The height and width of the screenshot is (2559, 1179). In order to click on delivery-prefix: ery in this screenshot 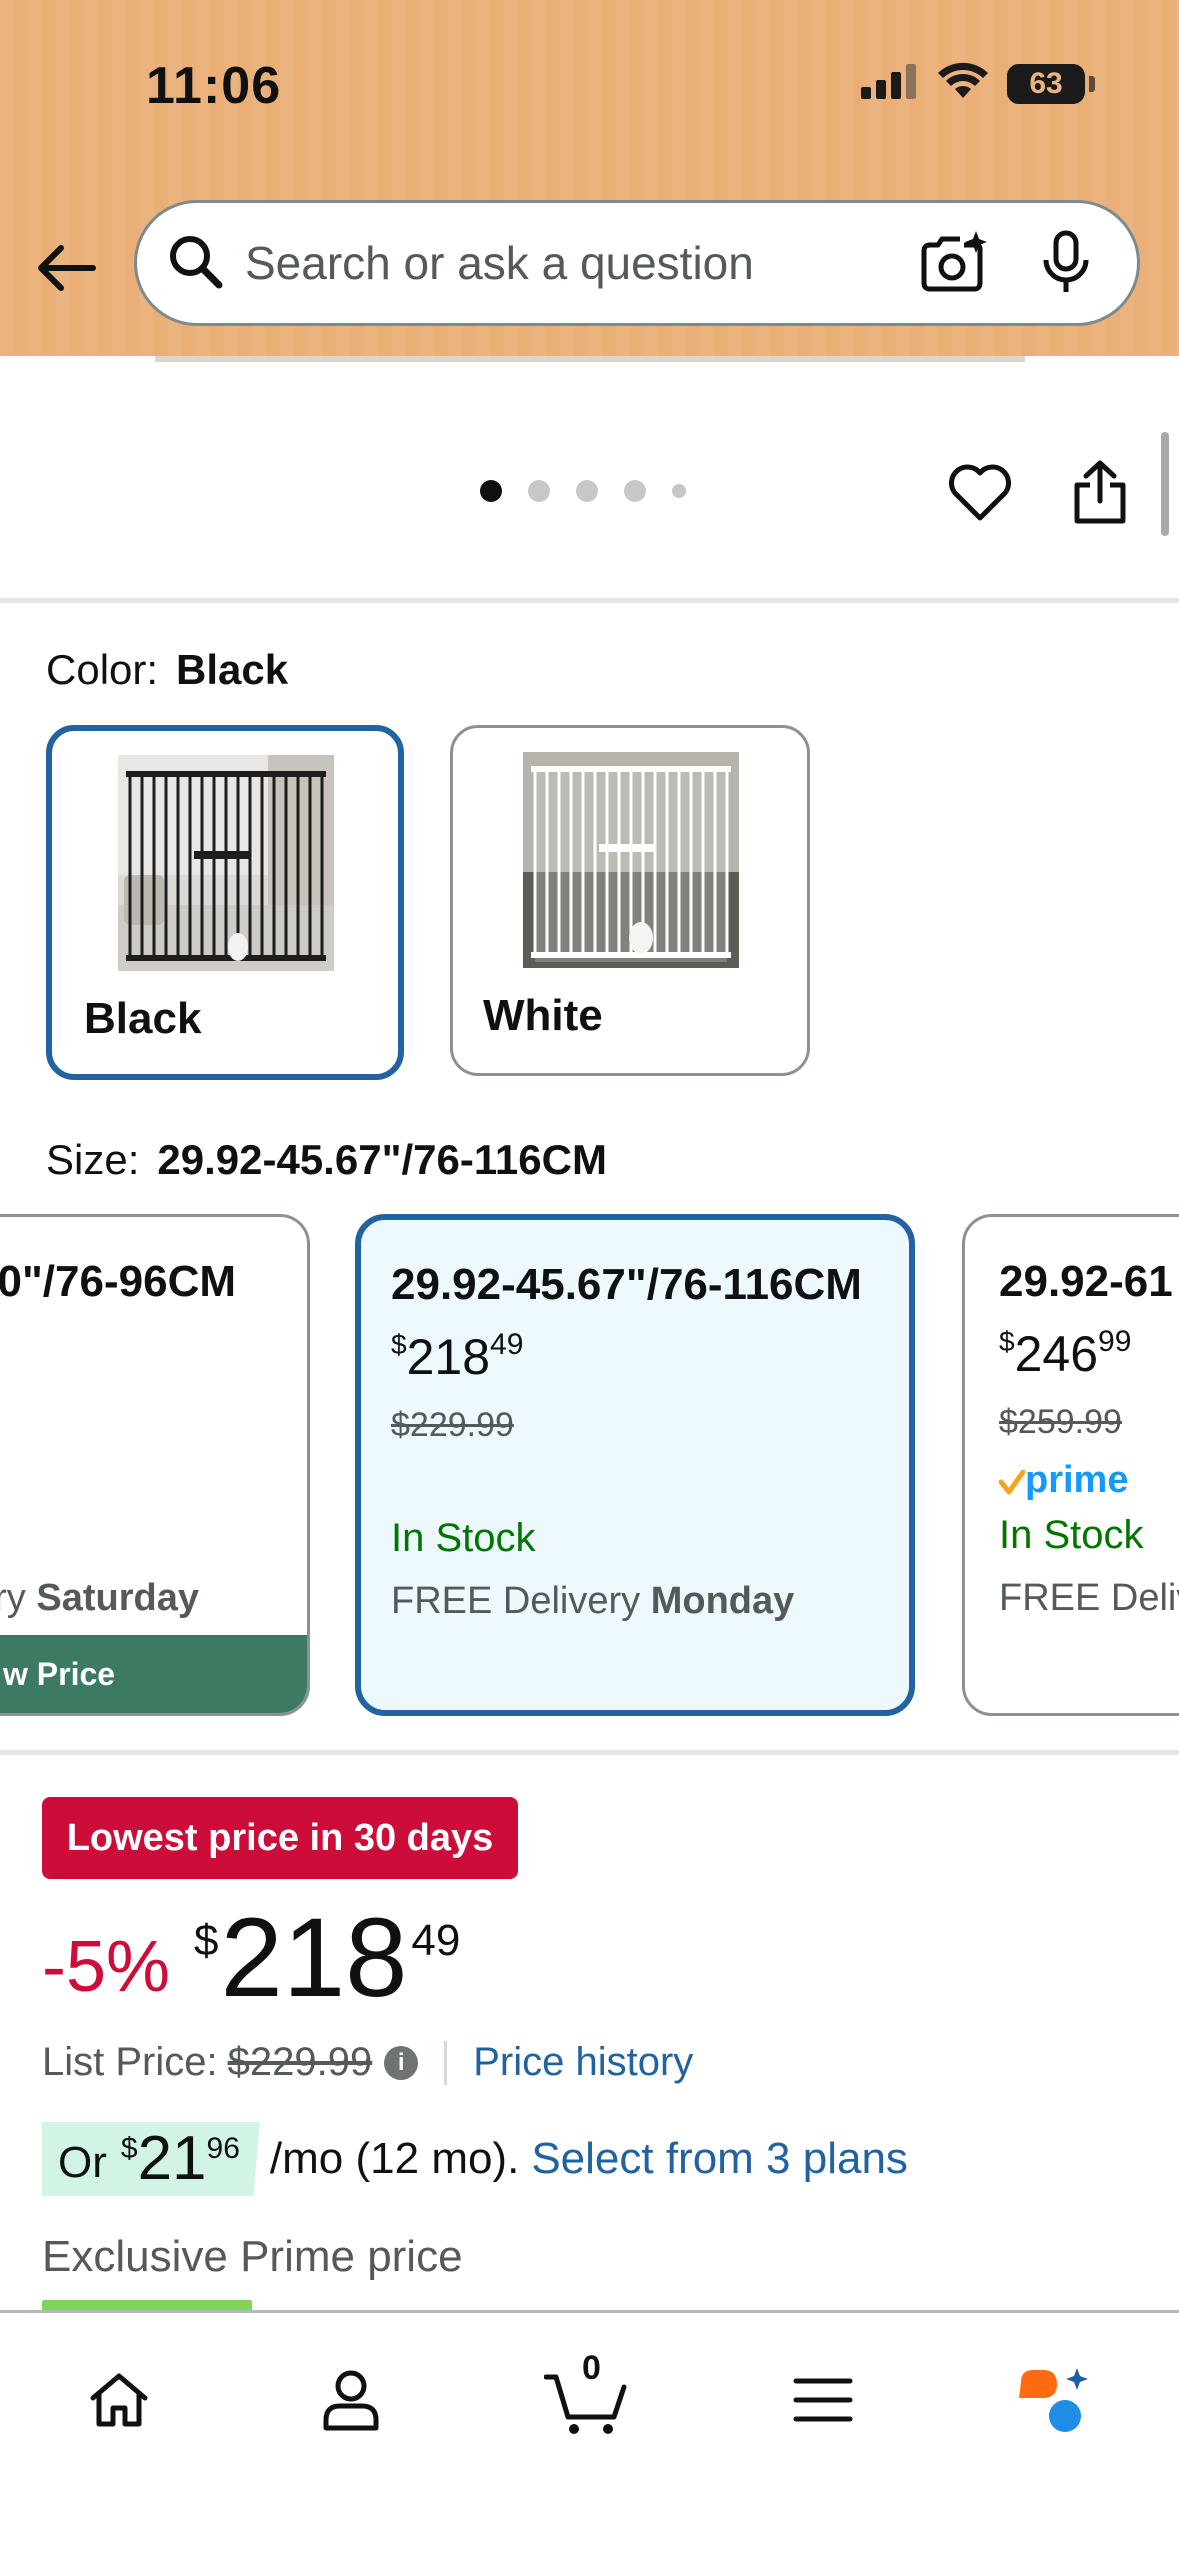, I will do `click(13, 1598)`.